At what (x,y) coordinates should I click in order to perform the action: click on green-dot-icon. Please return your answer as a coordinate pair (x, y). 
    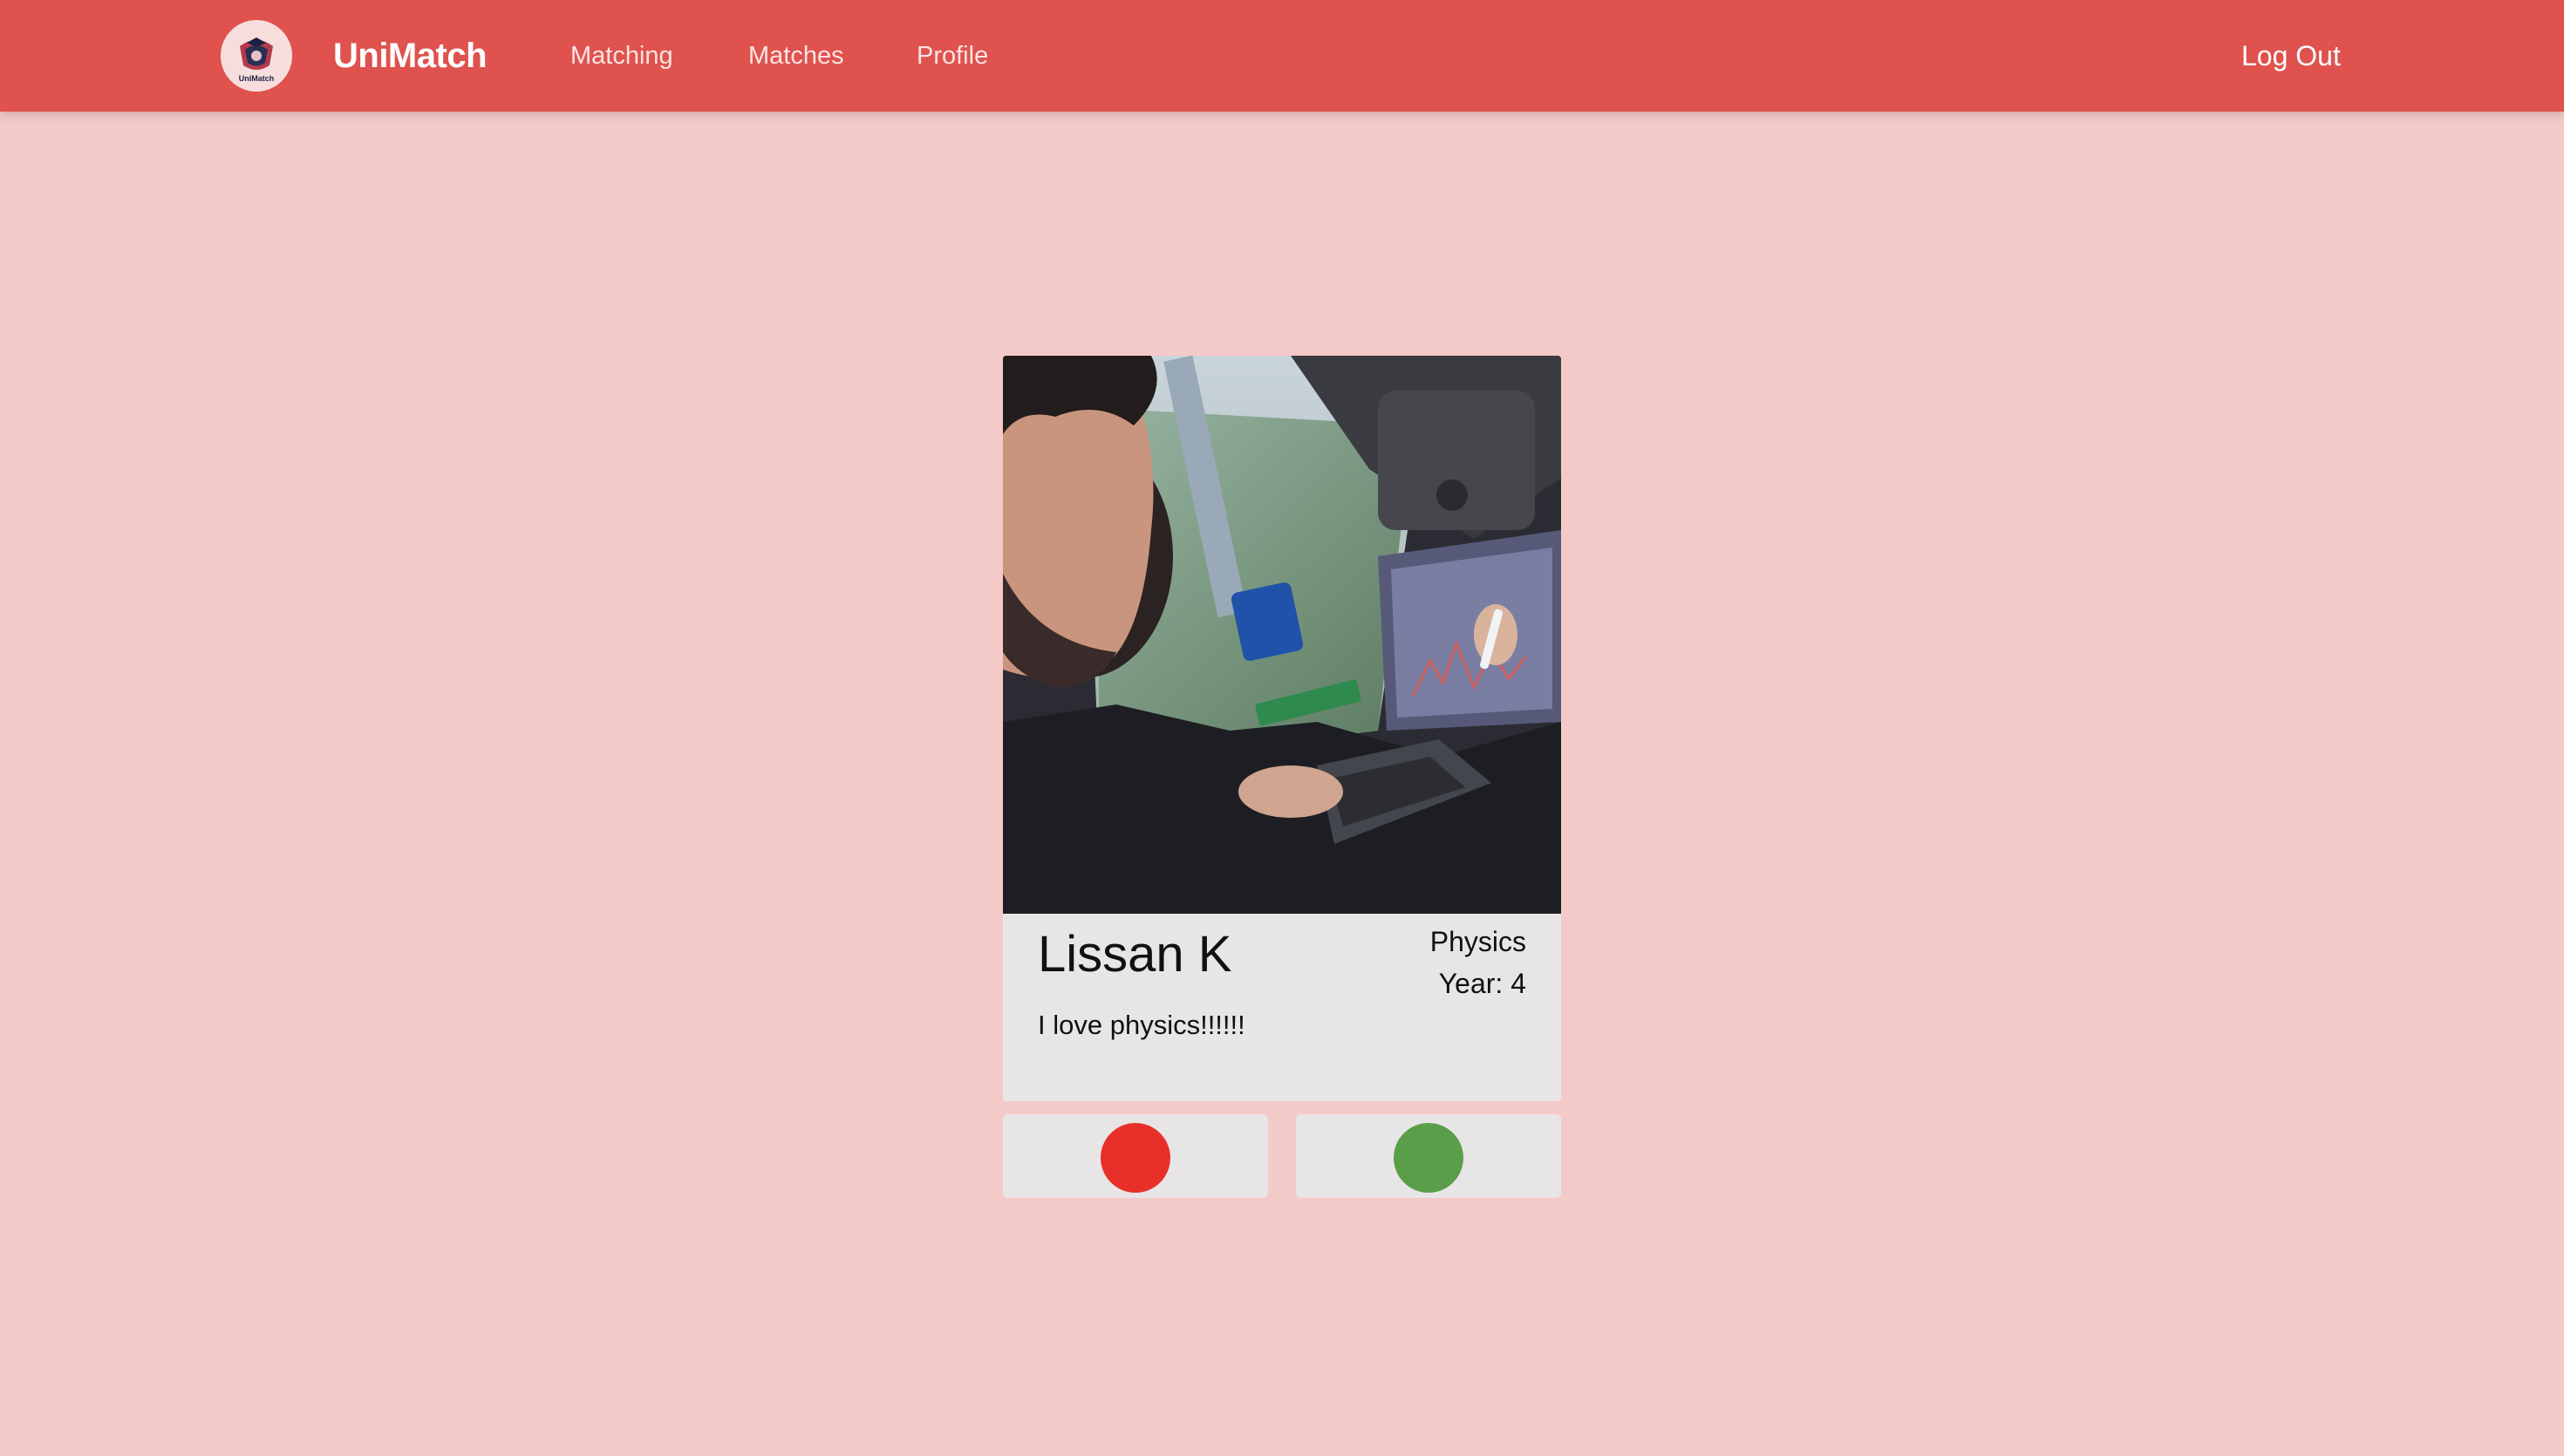
    Looking at the image, I should click on (1428, 1158).